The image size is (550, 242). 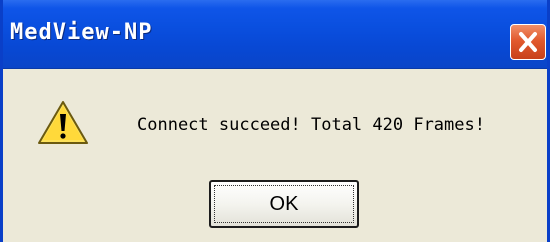 I want to click on ok-button-label: OK, so click(x=284, y=204).